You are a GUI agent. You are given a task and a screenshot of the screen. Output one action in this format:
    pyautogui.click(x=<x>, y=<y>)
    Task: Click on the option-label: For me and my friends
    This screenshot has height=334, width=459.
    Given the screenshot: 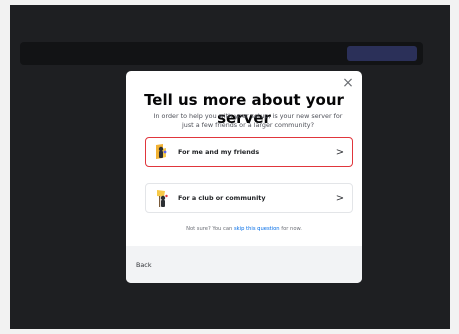 What is the action you would take?
    pyautogui.click(x=219, y=152)
    